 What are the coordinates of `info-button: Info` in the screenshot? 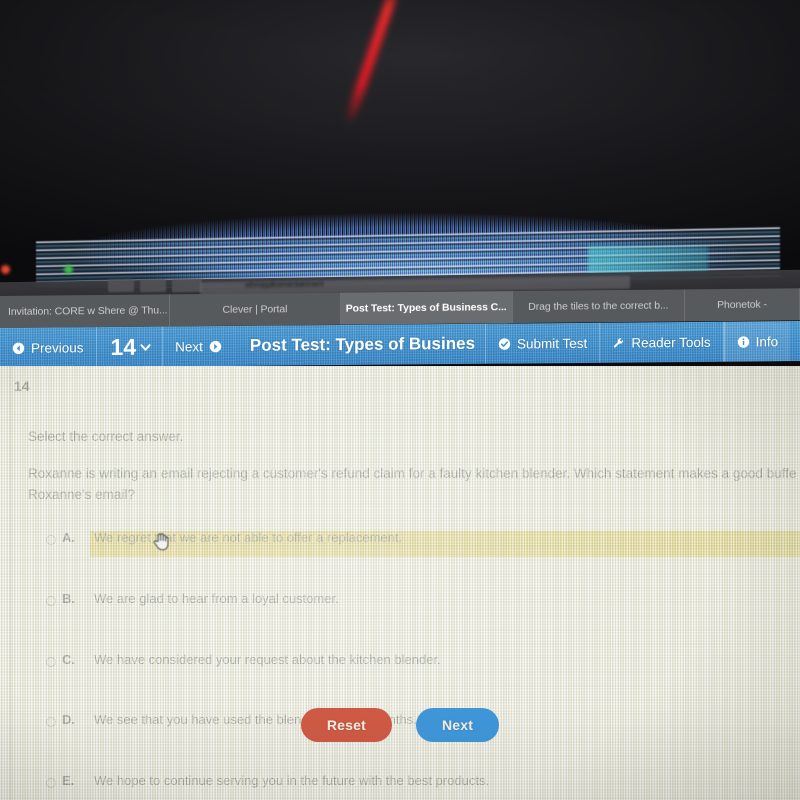 It's located at (757, 341).